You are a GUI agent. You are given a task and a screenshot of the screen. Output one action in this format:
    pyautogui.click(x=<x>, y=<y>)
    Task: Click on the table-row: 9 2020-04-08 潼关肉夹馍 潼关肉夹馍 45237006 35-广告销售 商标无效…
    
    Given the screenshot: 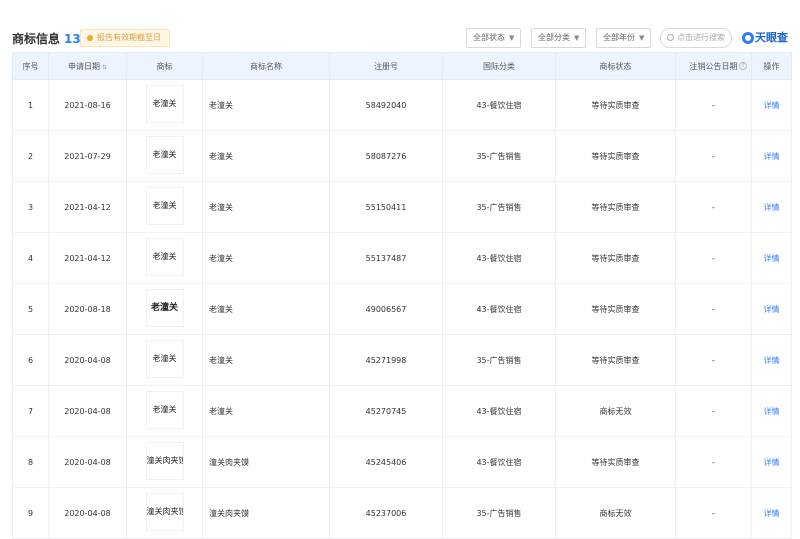 What is the action you would take?
    pyautogui.click(x=402, y=513)
    